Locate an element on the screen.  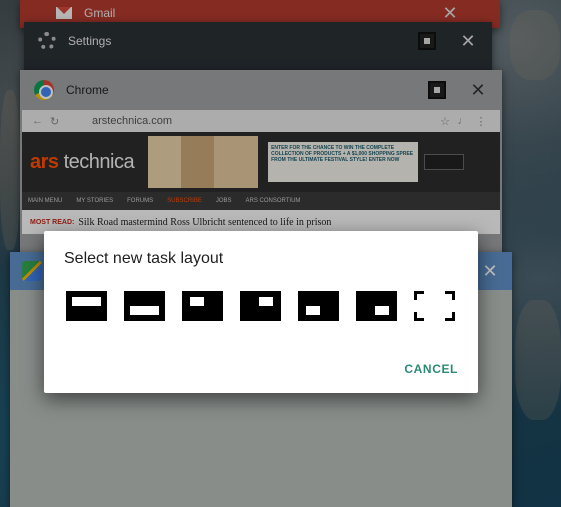
cancel-button: CANCEL is located at coordinates (431, 369).